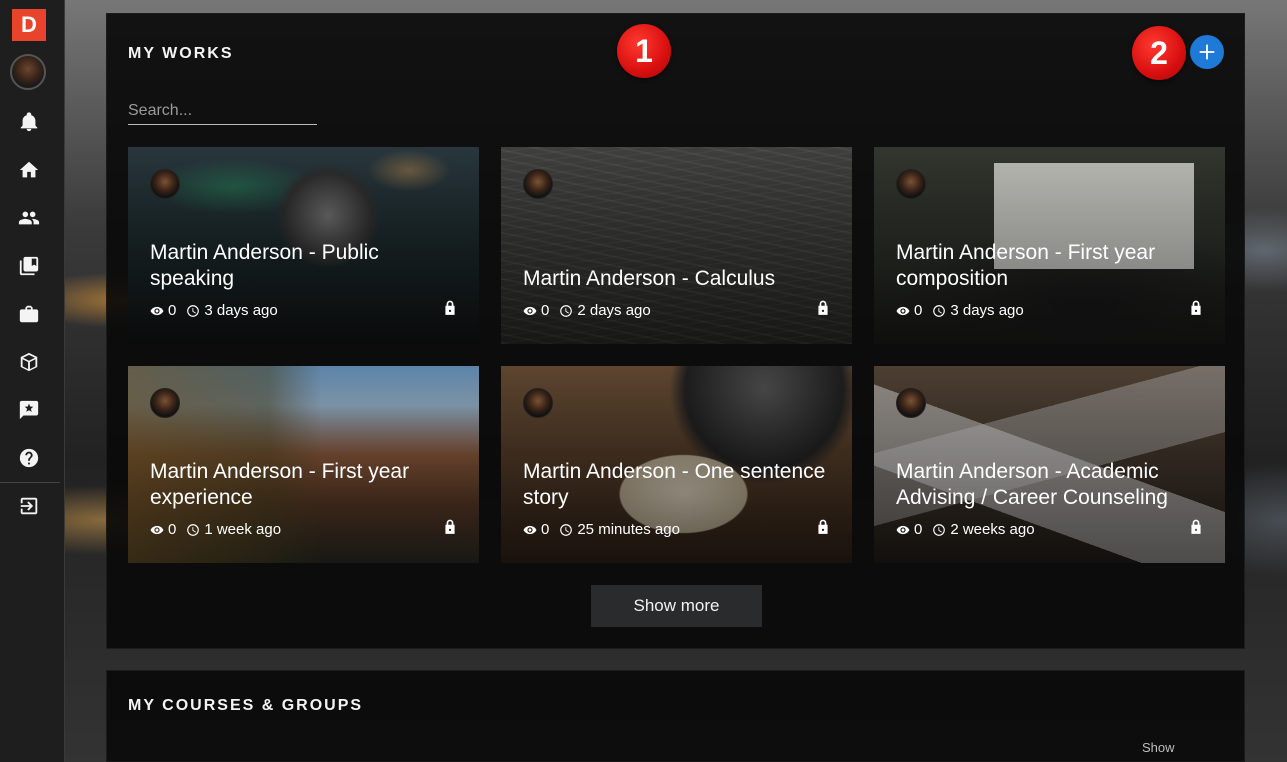 The image size is (1287, 762). What do you see at coordinates (628, 529) in the screenshot?
I see `time-ago: 25 minutes ago` at bounding box center [628, 529].